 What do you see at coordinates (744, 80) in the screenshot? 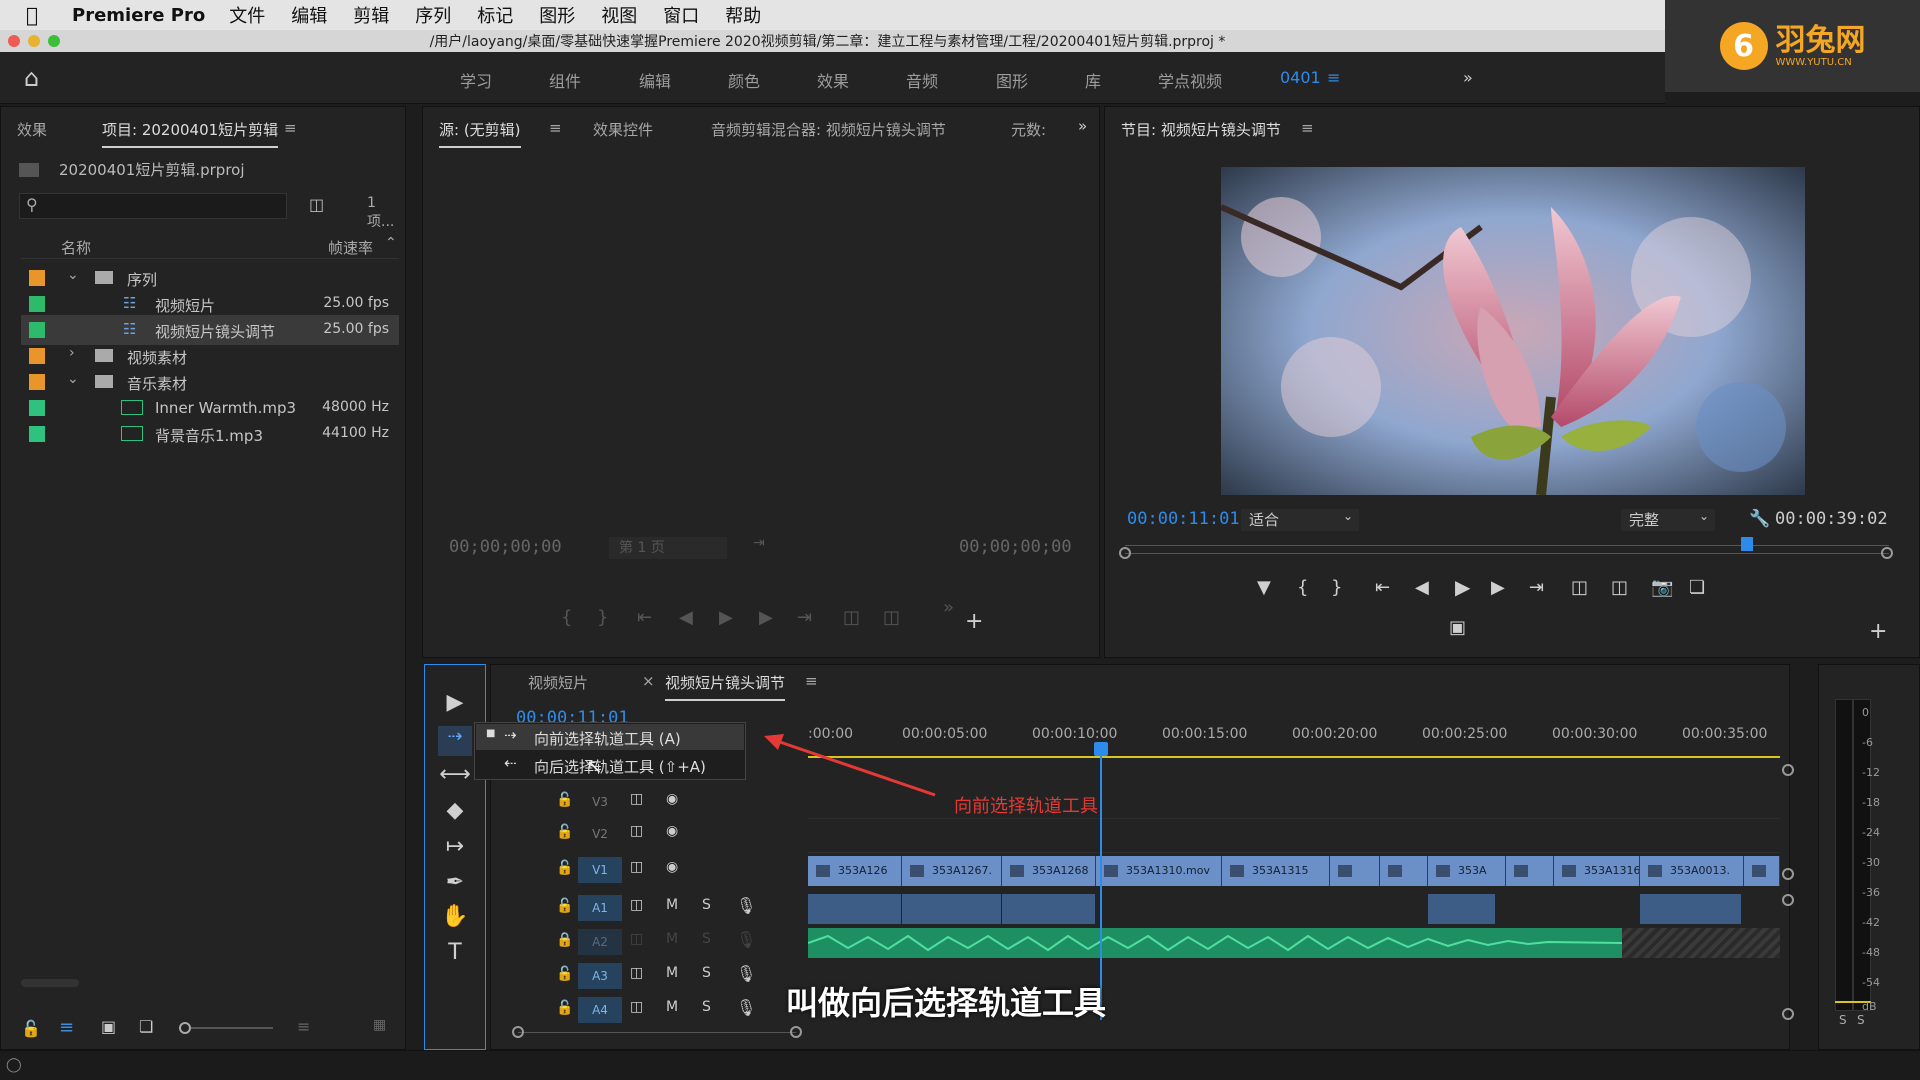
I see `workspace-color: 颜色` at bounding box center [744, 80].